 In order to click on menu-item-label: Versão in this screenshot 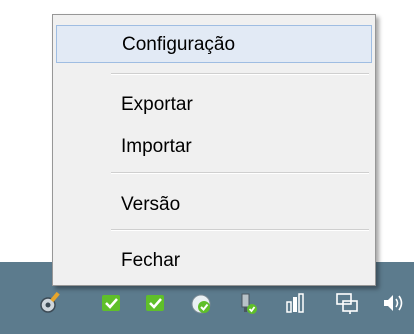, I will do `click(151, 204)`.